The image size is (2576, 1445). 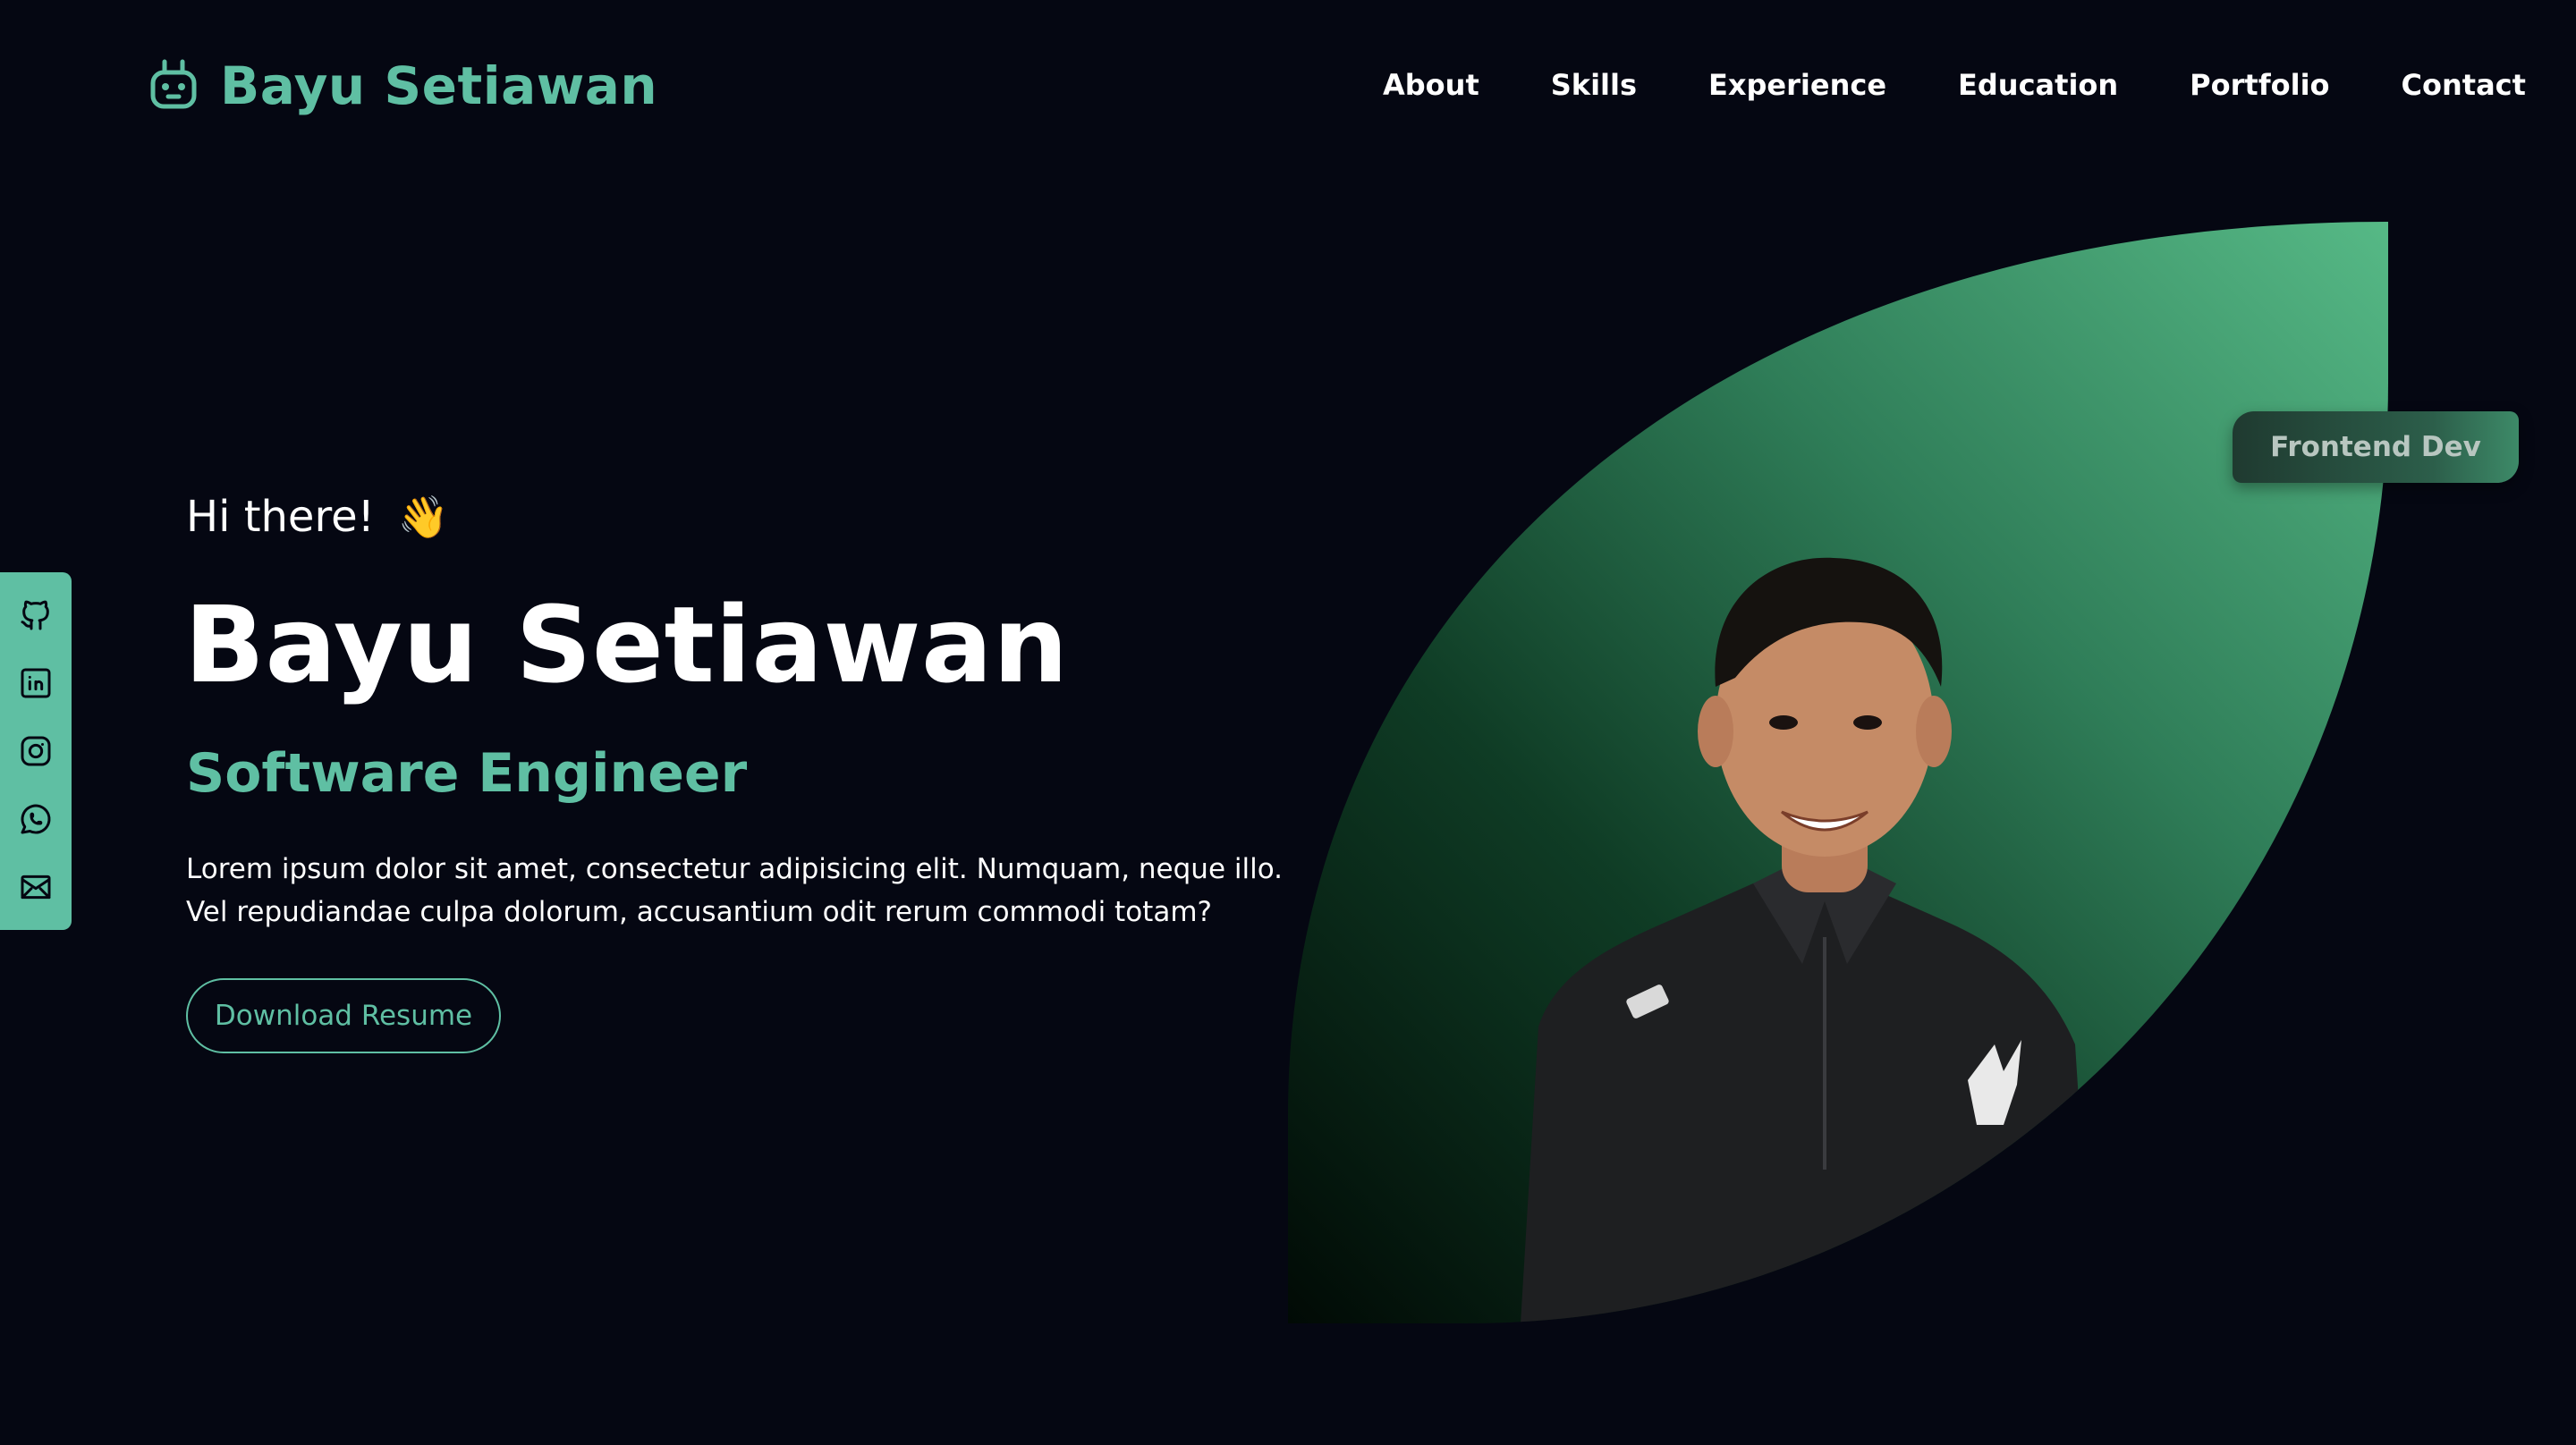 I want to click on github-link, so click(x=35, y=615).